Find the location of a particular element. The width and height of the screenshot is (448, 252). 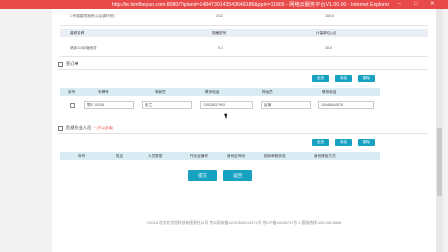

work-select-all-button: 全选 is located at coordinates (320, 142).